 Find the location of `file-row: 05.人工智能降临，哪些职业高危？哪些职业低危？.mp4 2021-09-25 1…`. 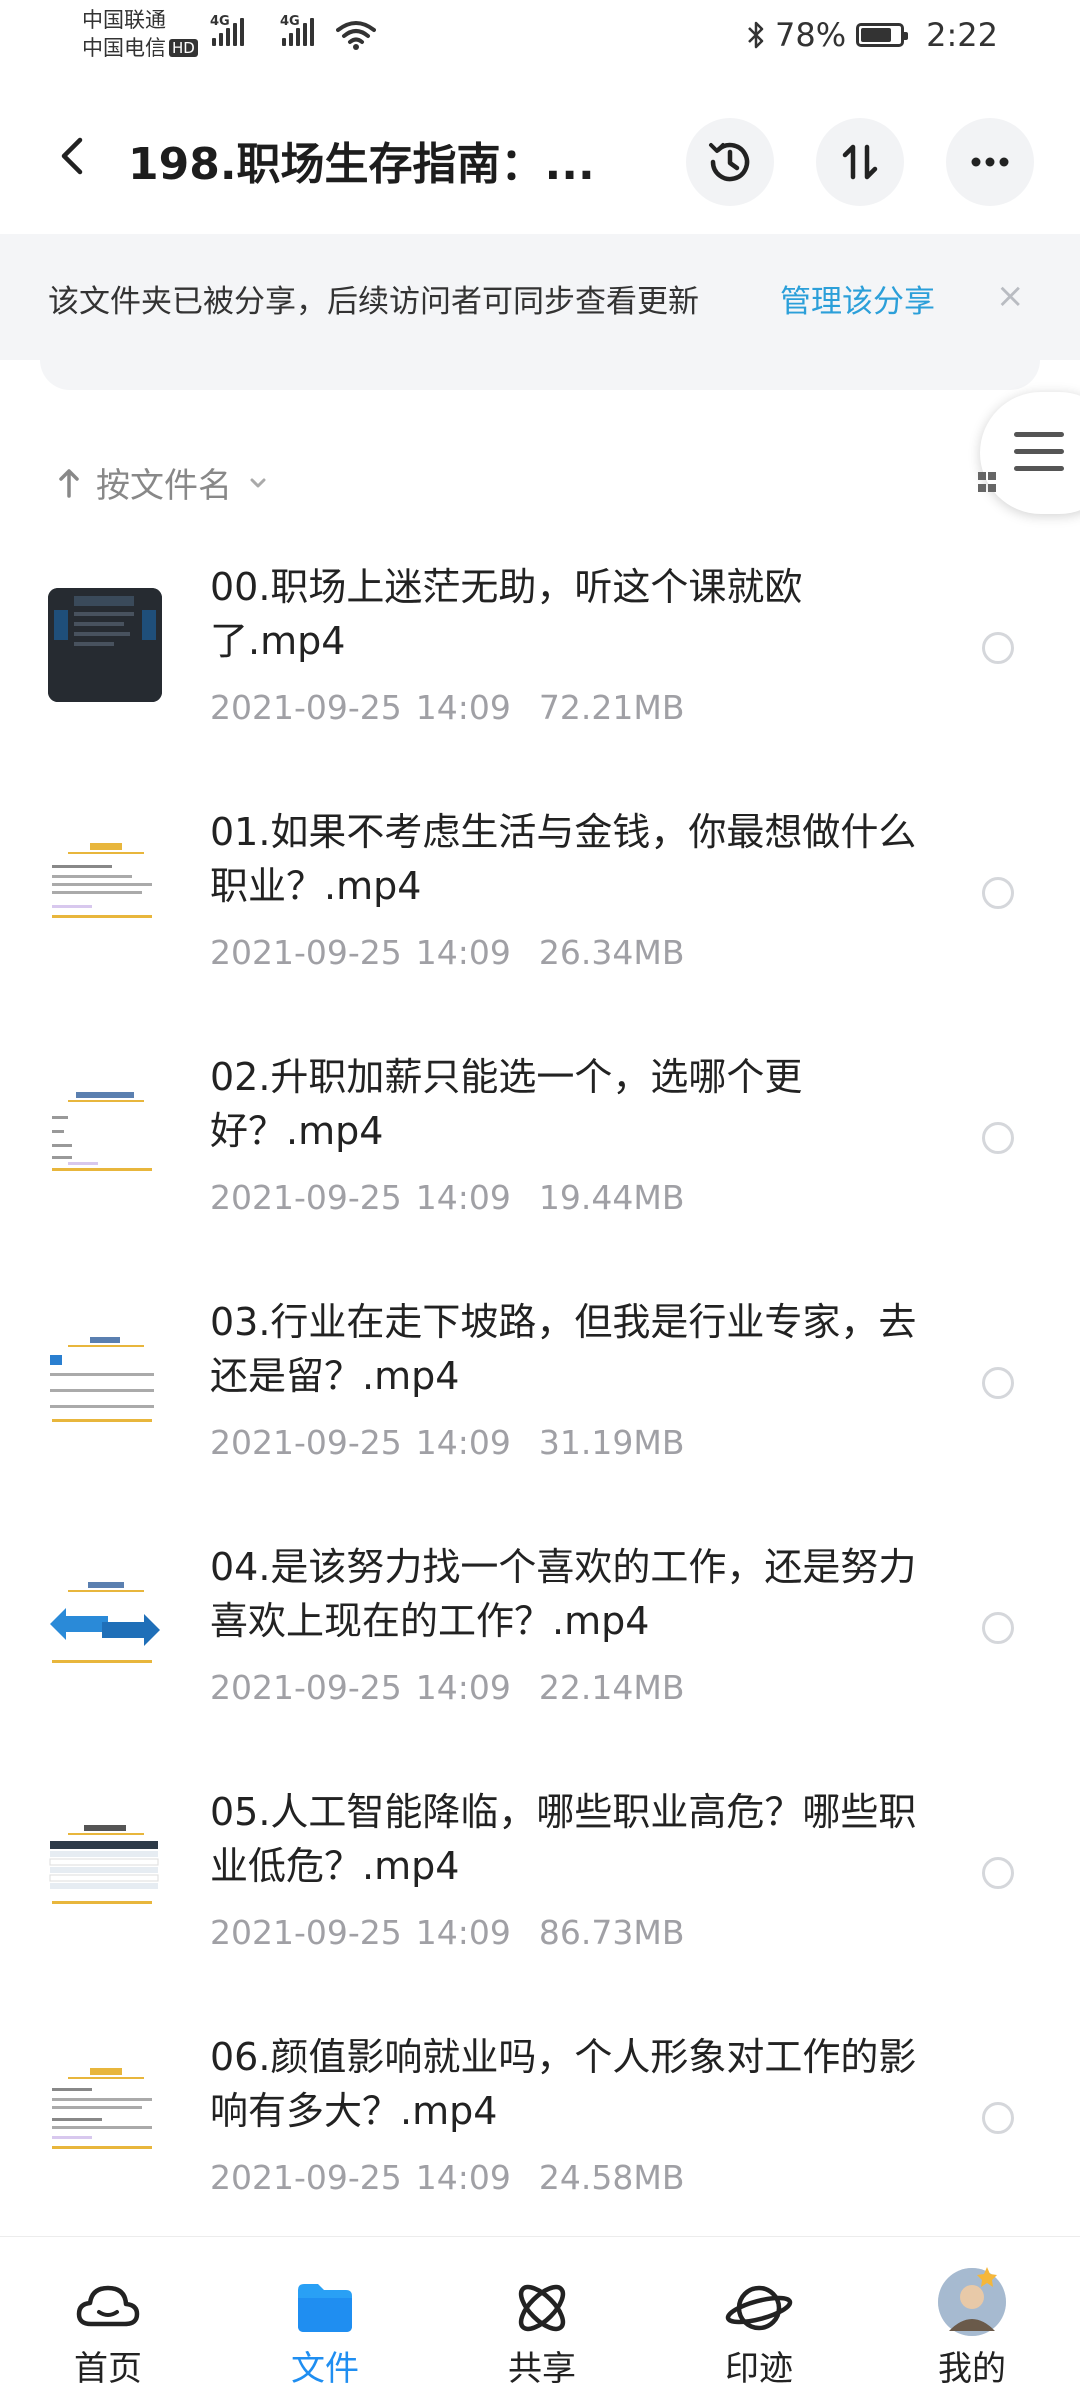

file-row: 05.人工智能降临，哪些职业高危？哪些职业低危？.mp4 2021-09-25 1… is located at coordinates (540, 1887).